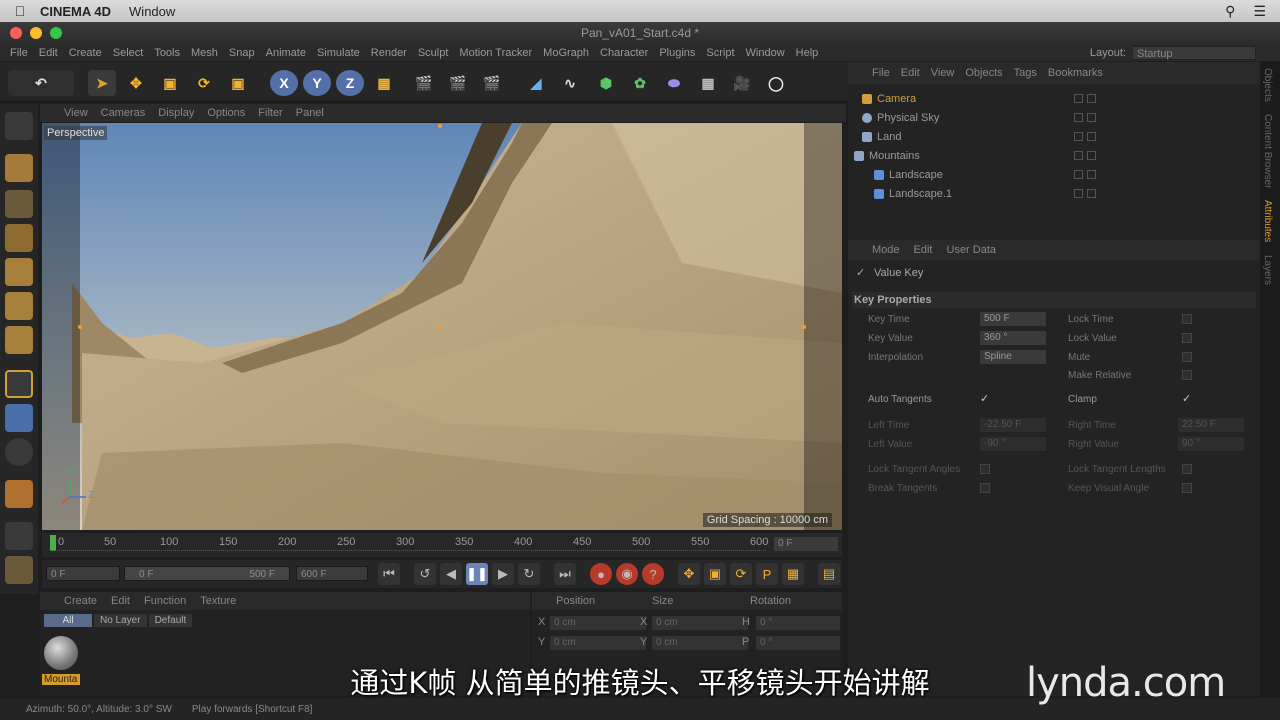  Describe the element at coordinates (741, 574) in the screenshot. I see `record-rotation-icon: ⟳` at that location.